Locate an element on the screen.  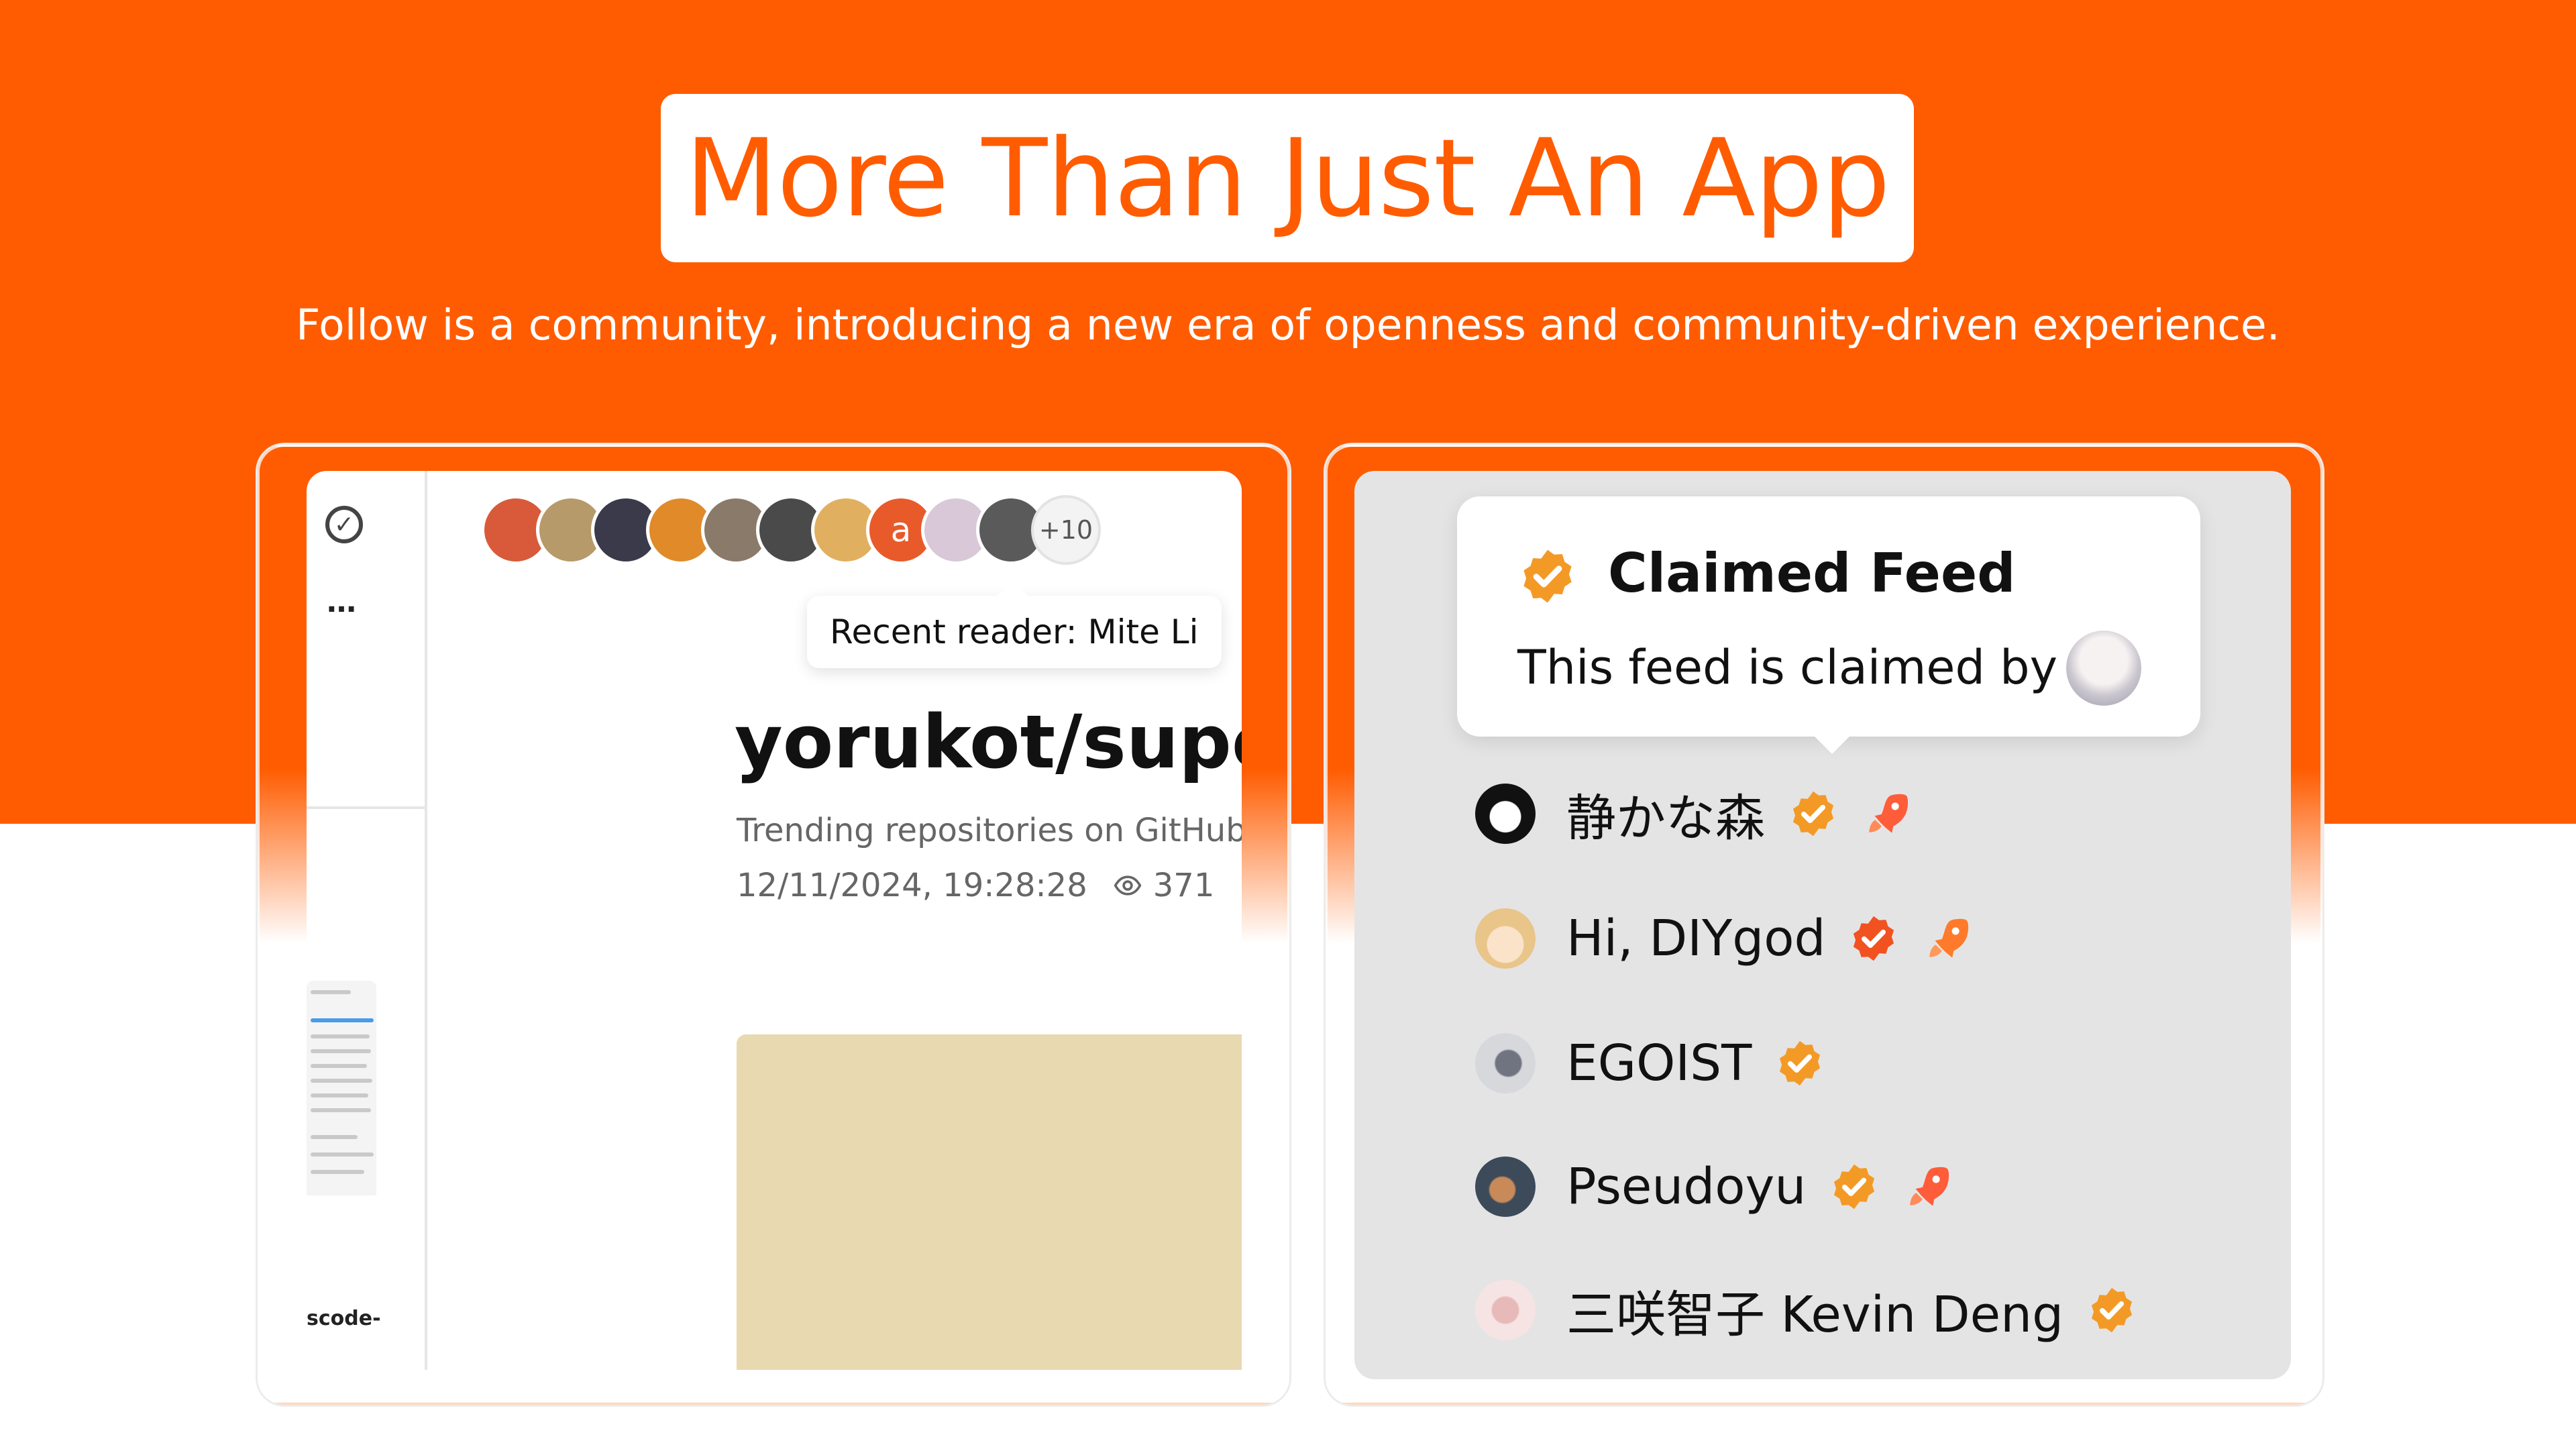
popover-text: This feed is claimed by is located at coordinates (1787, 667).